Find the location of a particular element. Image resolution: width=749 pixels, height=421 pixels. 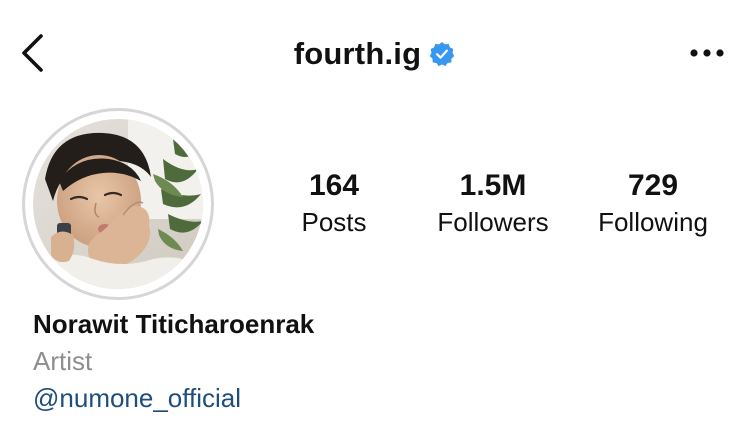

profile-mention-link: @numone_official is located at coordinates (173, 398).